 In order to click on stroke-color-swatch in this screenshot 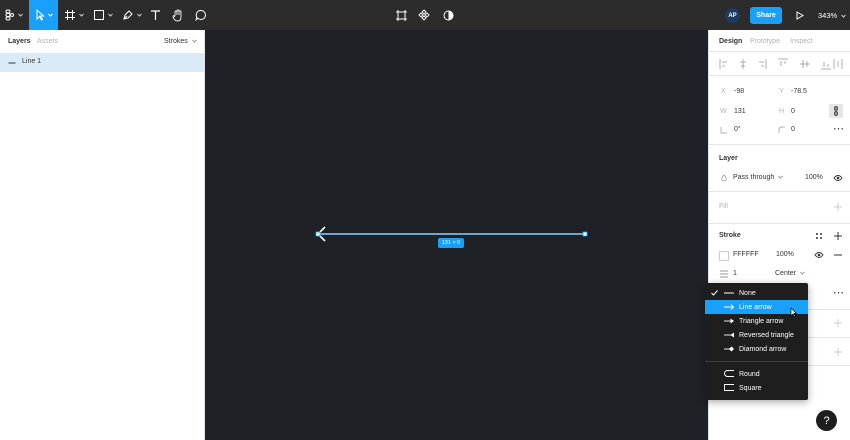, I will do `click(724, 256)`.